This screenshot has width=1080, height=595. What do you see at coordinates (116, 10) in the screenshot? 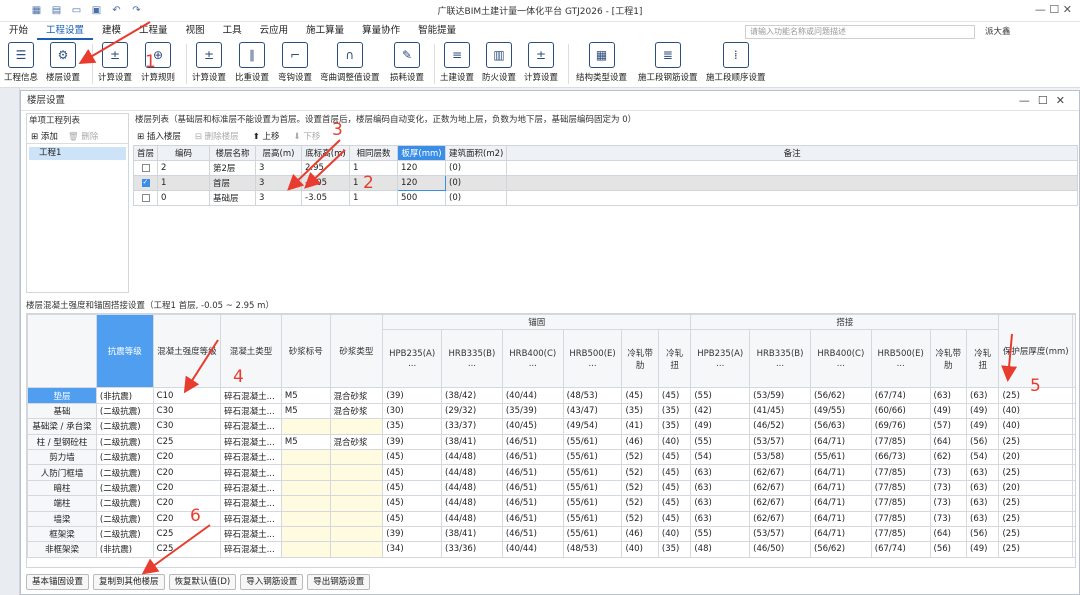
I see `undo-icon: ↶` at bounding box center [116, 10].